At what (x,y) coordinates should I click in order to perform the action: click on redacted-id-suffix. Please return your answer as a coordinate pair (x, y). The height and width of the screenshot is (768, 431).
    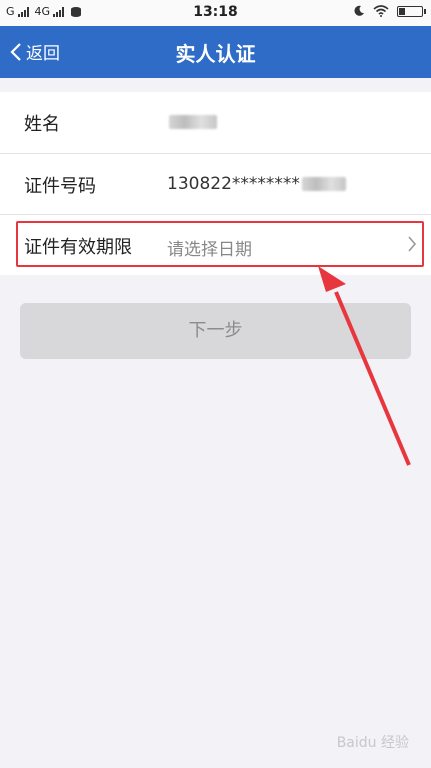
    Looking at the image, I should click on (323, 184).